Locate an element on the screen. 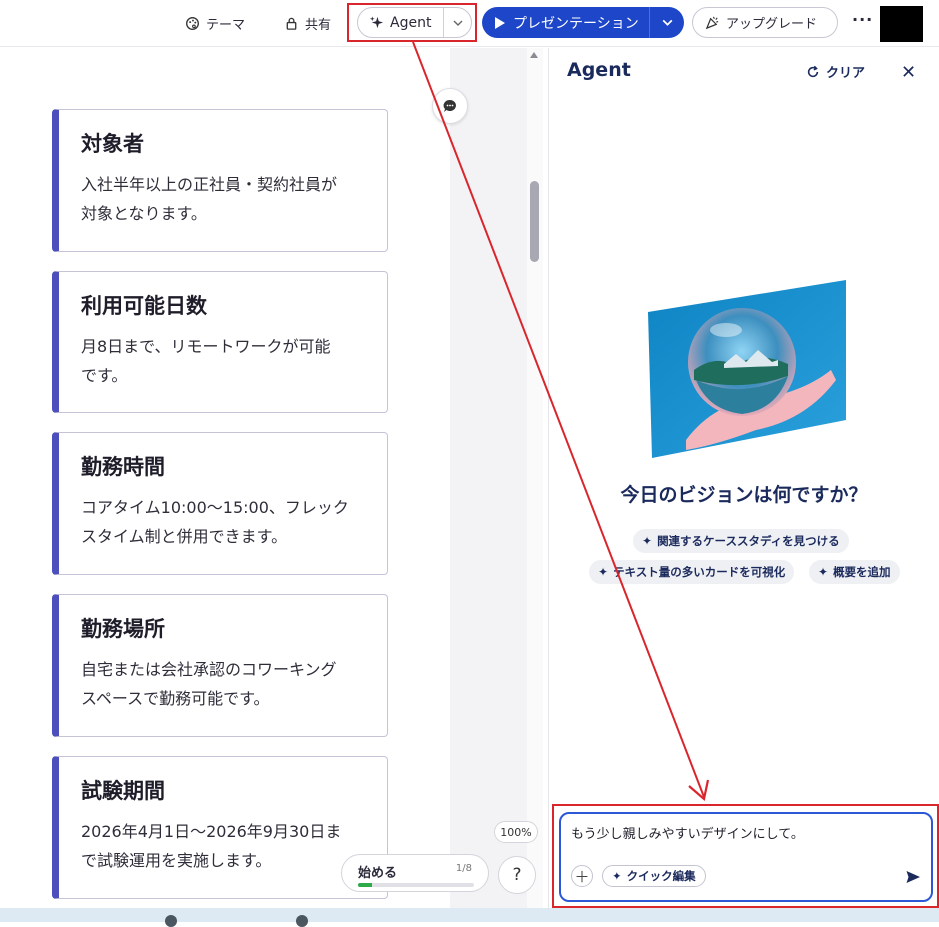 The height and width of the screenshot is (927, 939). suggestion-chip: ✦ 関連するケーススタディを見つける is located at coordinates (741, 541).